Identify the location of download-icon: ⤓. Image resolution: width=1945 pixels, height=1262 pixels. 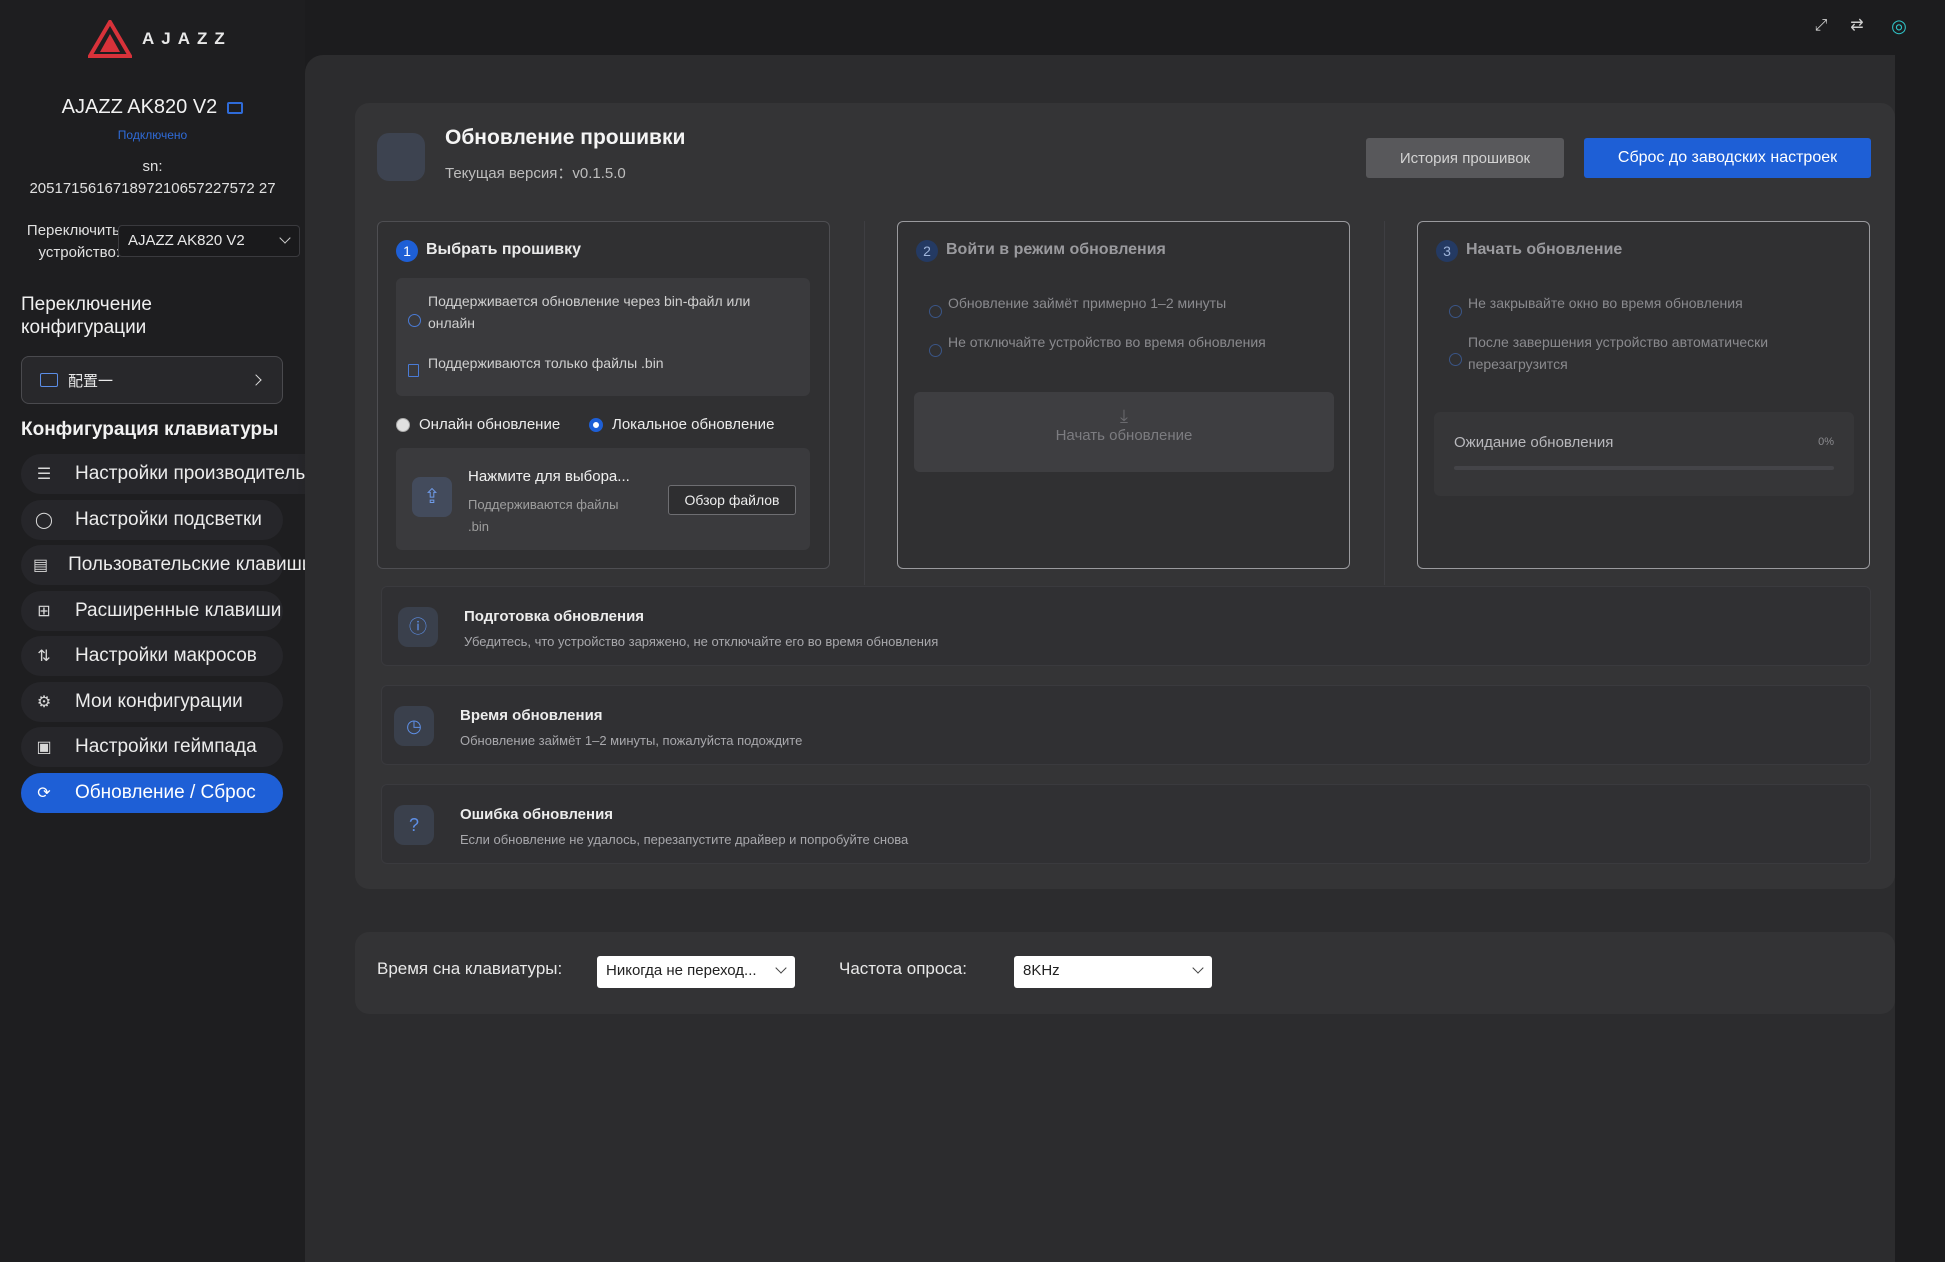
(1124, 416).